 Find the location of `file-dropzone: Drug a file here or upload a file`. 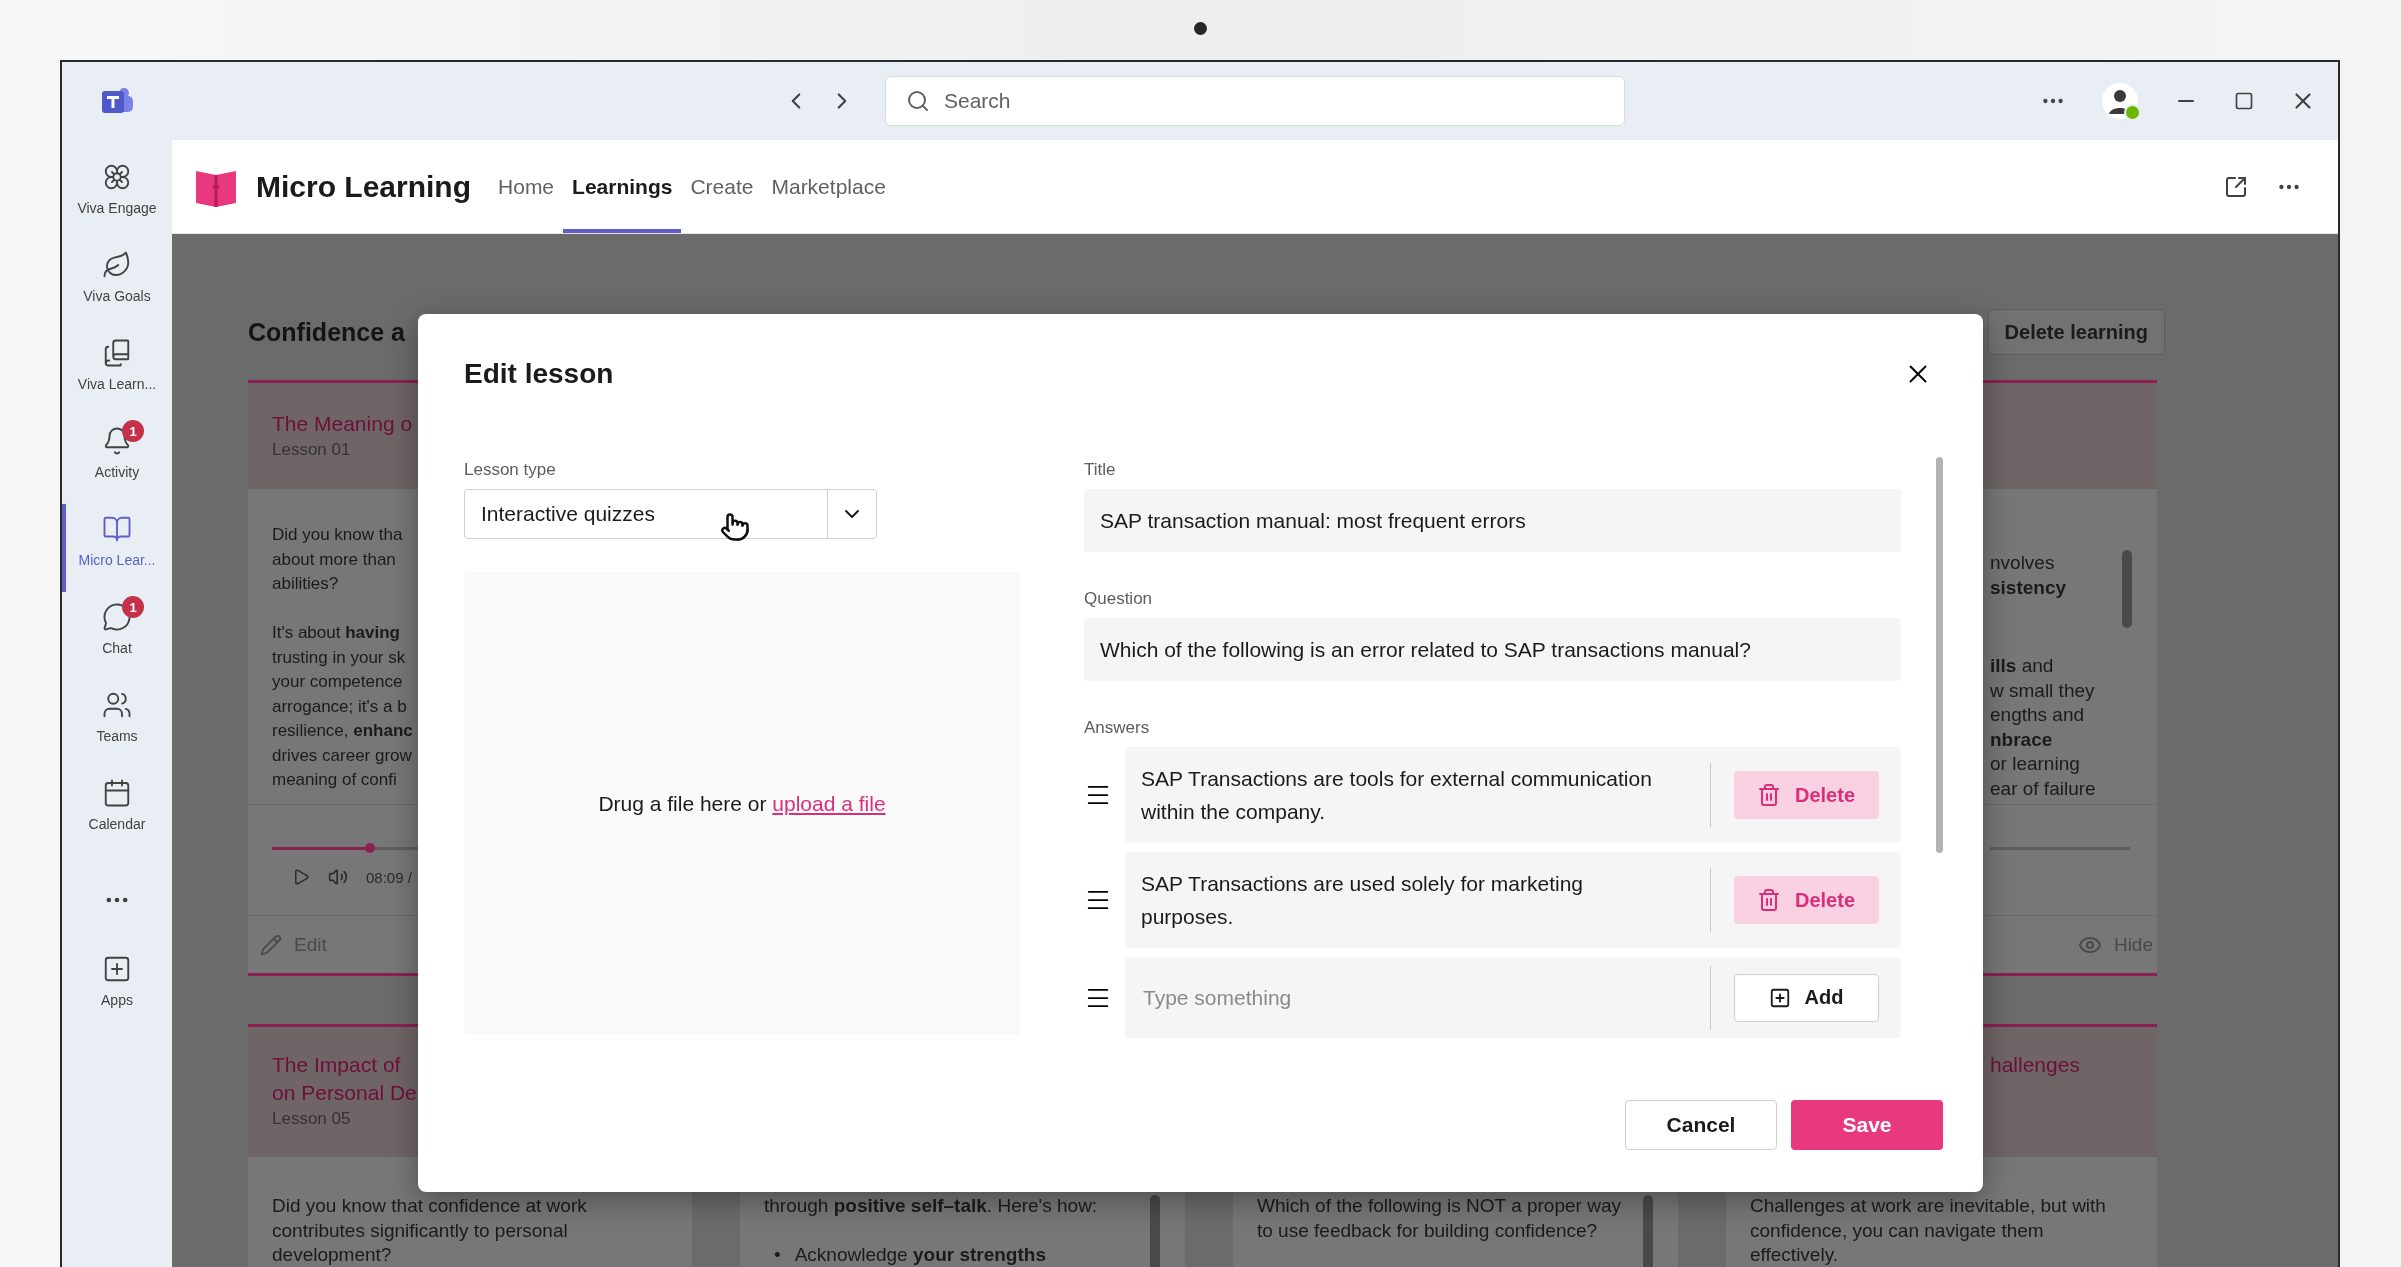

file-dropzone: Drug a file here or upload a file is located at coordinates (742, 803).